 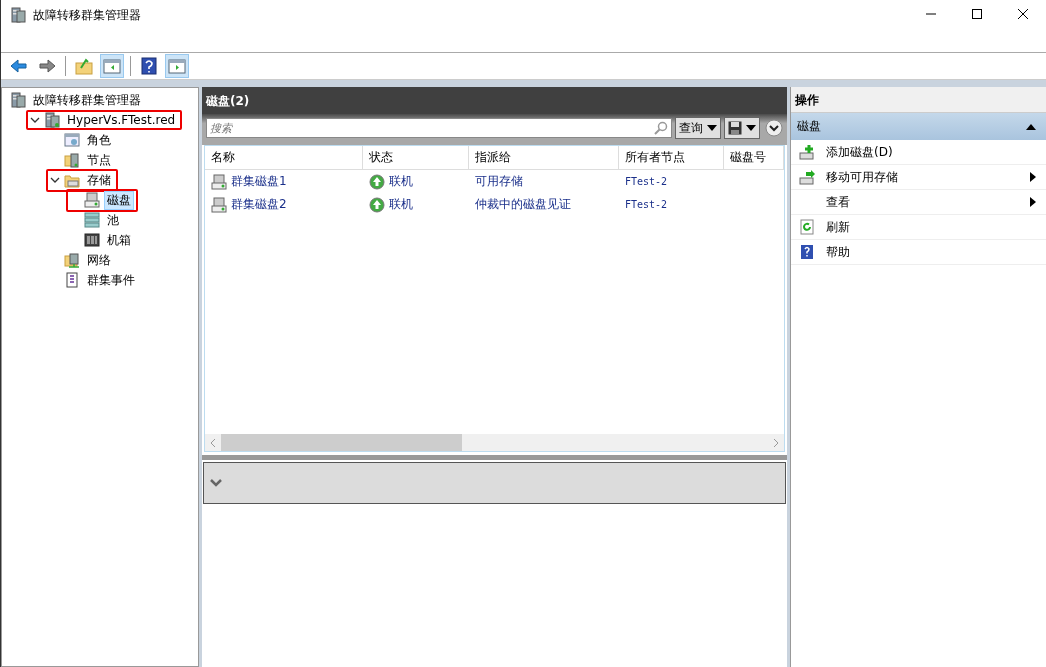 I want to click on scrollbar-thumb, so click(x=341, y=442).